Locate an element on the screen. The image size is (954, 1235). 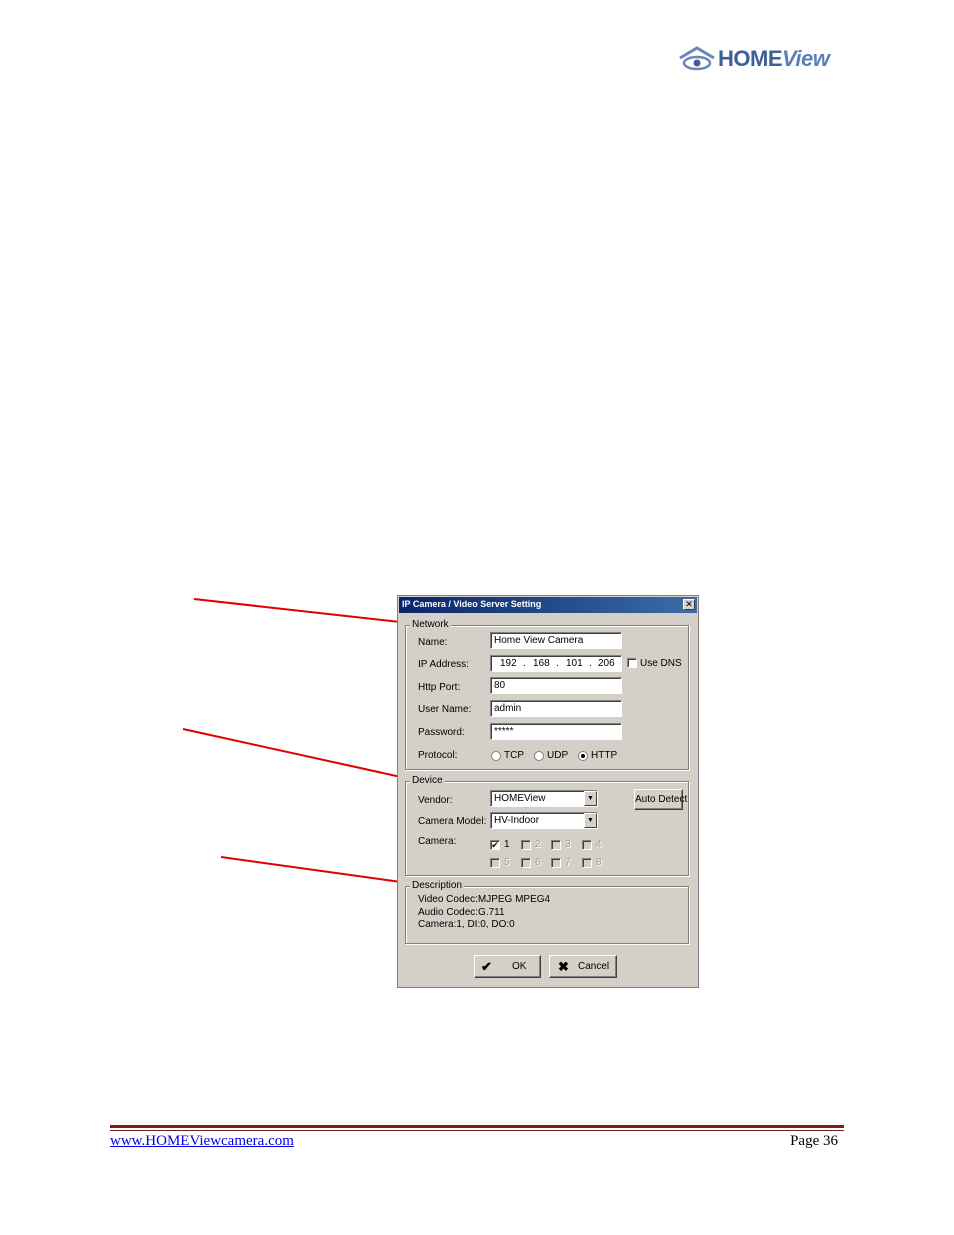
camera-5-checkbox is located at coordinates (495, 863).